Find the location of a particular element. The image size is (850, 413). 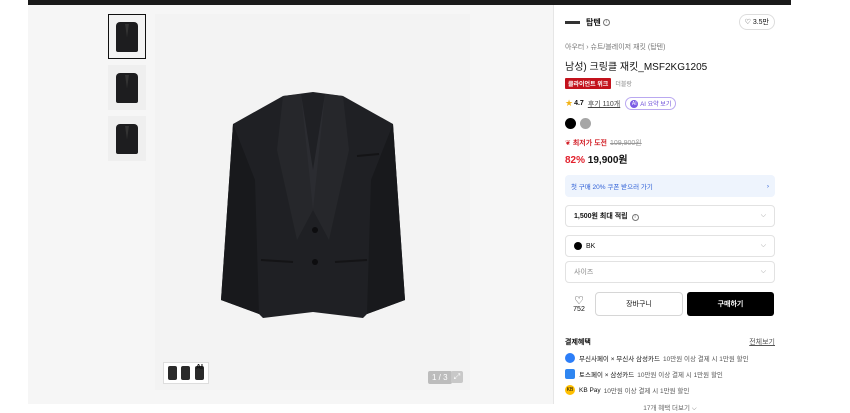

ai-icon: AI is located at coordinates (634, 103).